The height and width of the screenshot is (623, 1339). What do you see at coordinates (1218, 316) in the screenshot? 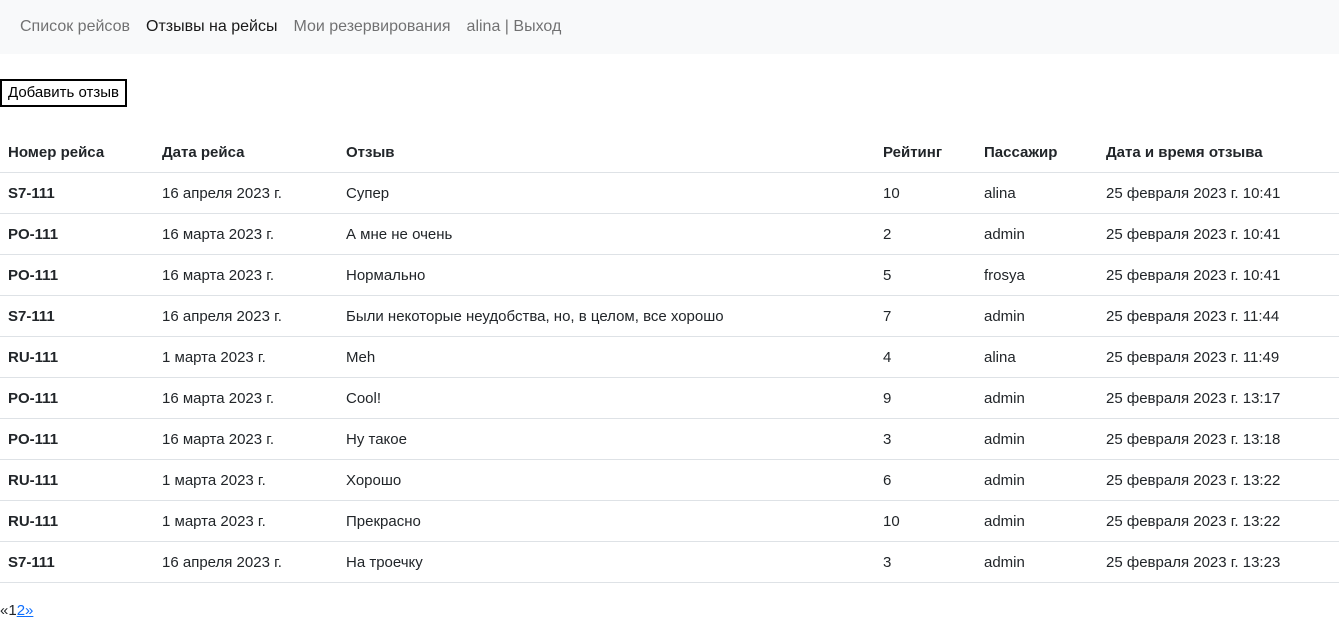
I see `cell-review-datetime: 25 февраля 2023 г. 11:44` at bounding box center [1218, 316].